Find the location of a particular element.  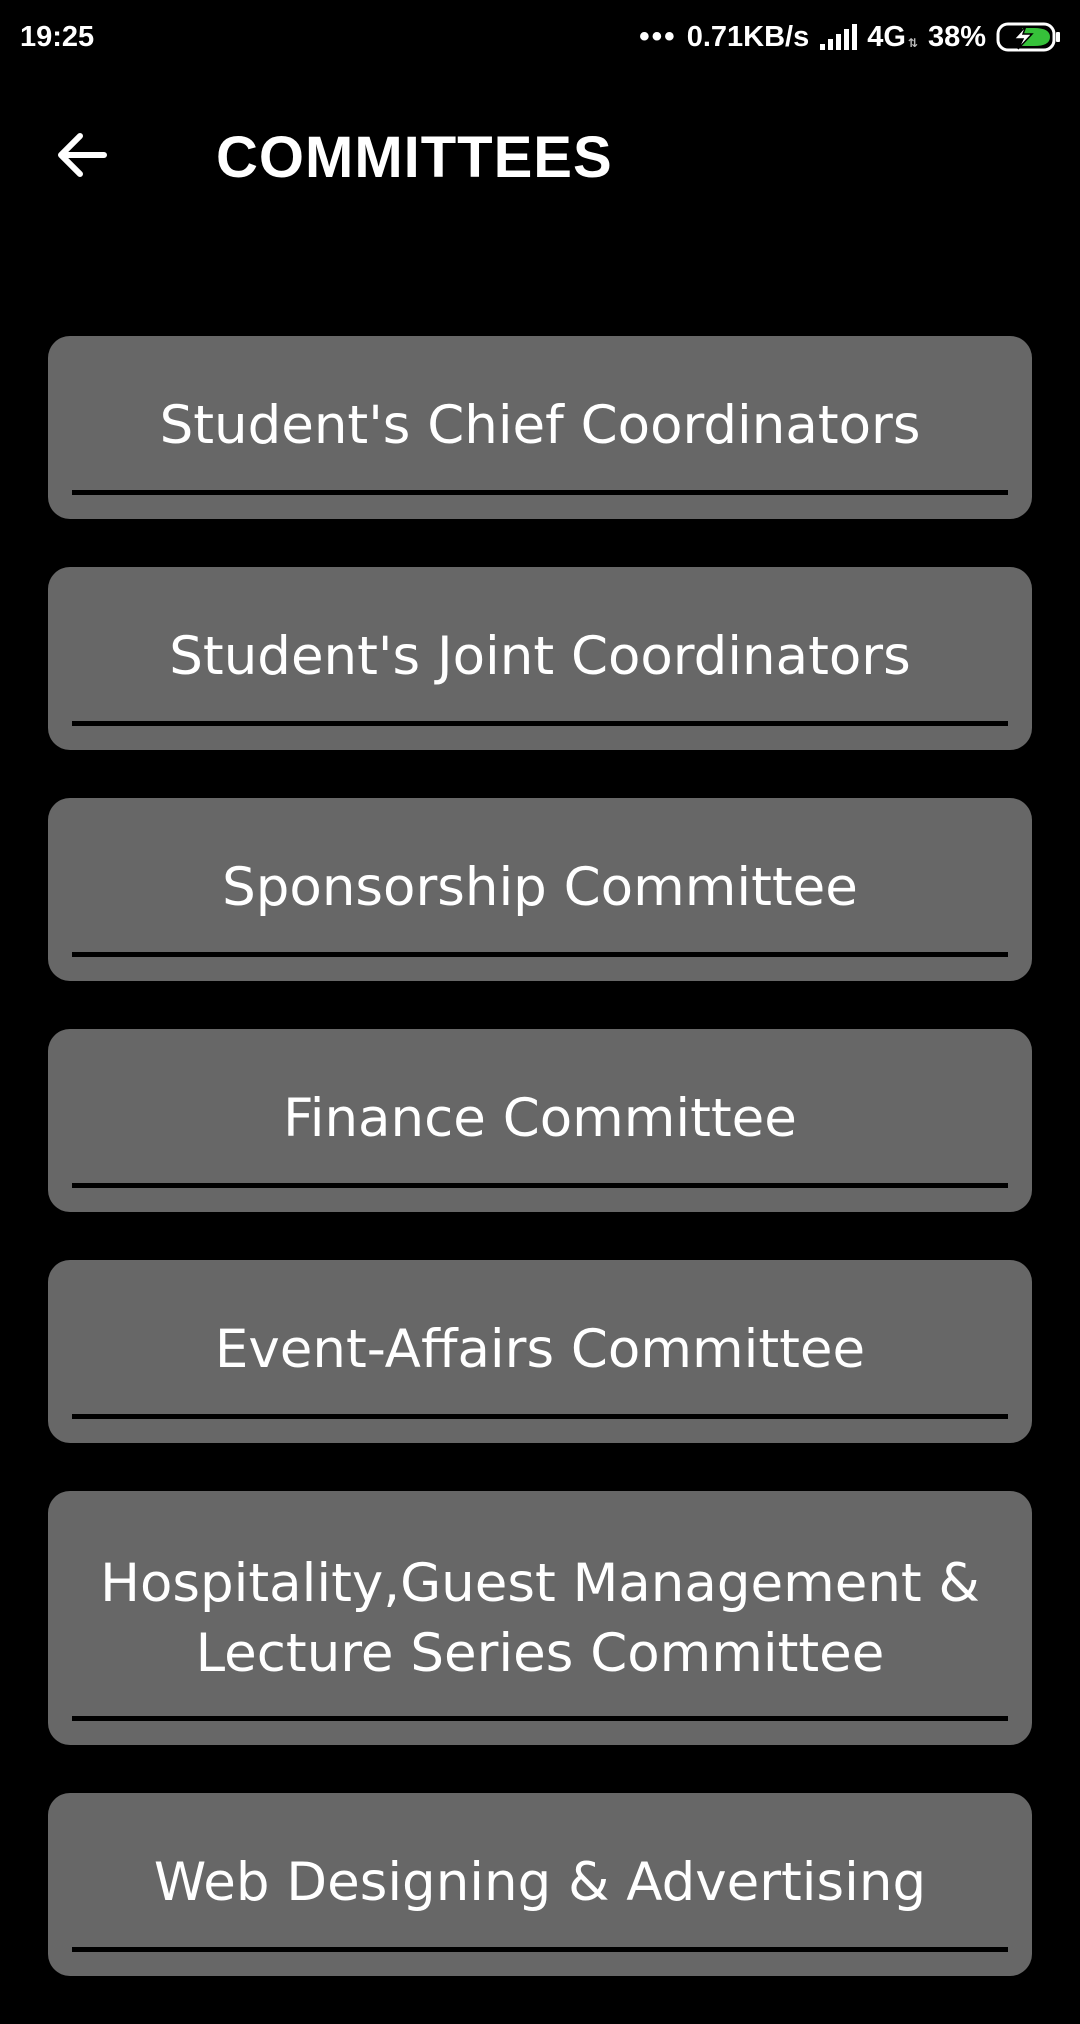

signal-strength-icon is located at coordinates (838, 37).